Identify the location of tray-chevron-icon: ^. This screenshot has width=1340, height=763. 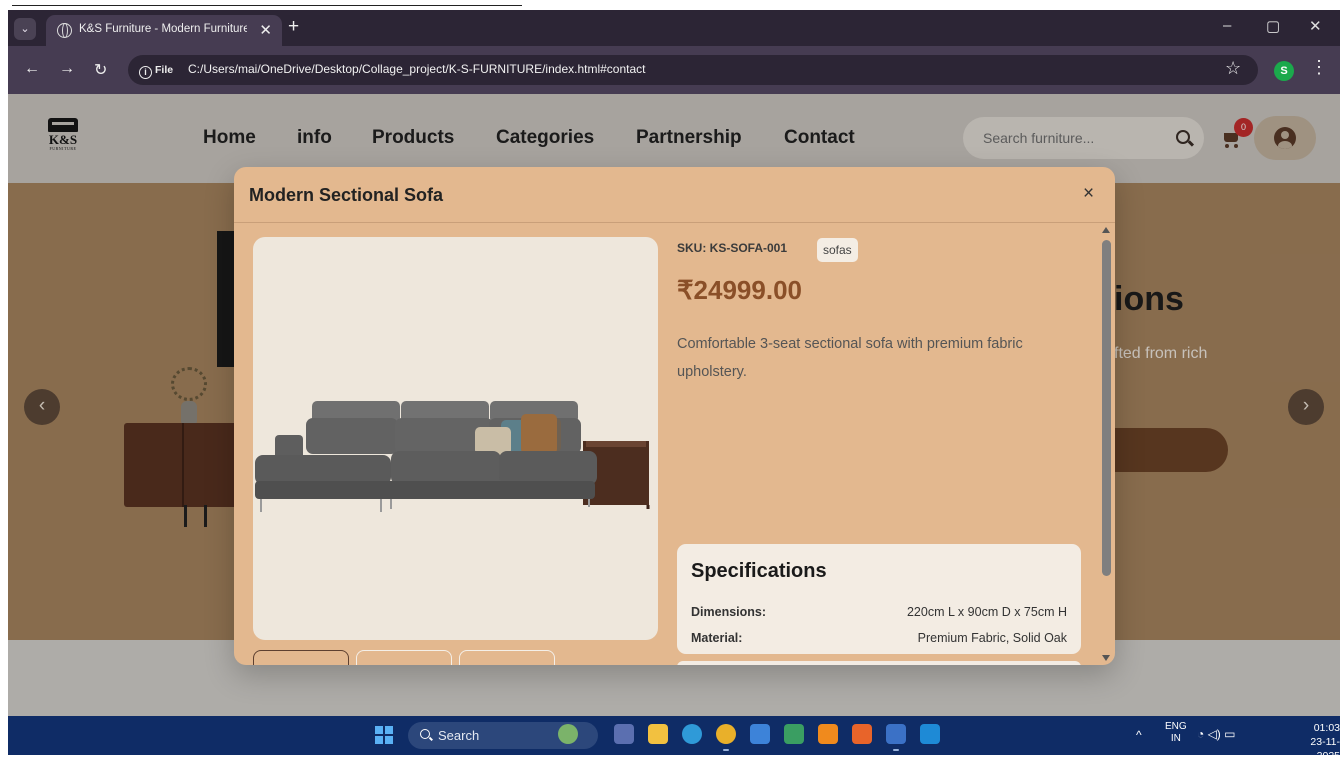
(1139, 735).